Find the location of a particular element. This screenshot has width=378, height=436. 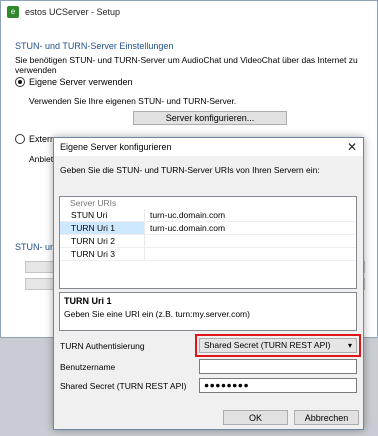

uri-name: STUN Uri is located at coordinates (102, 215).